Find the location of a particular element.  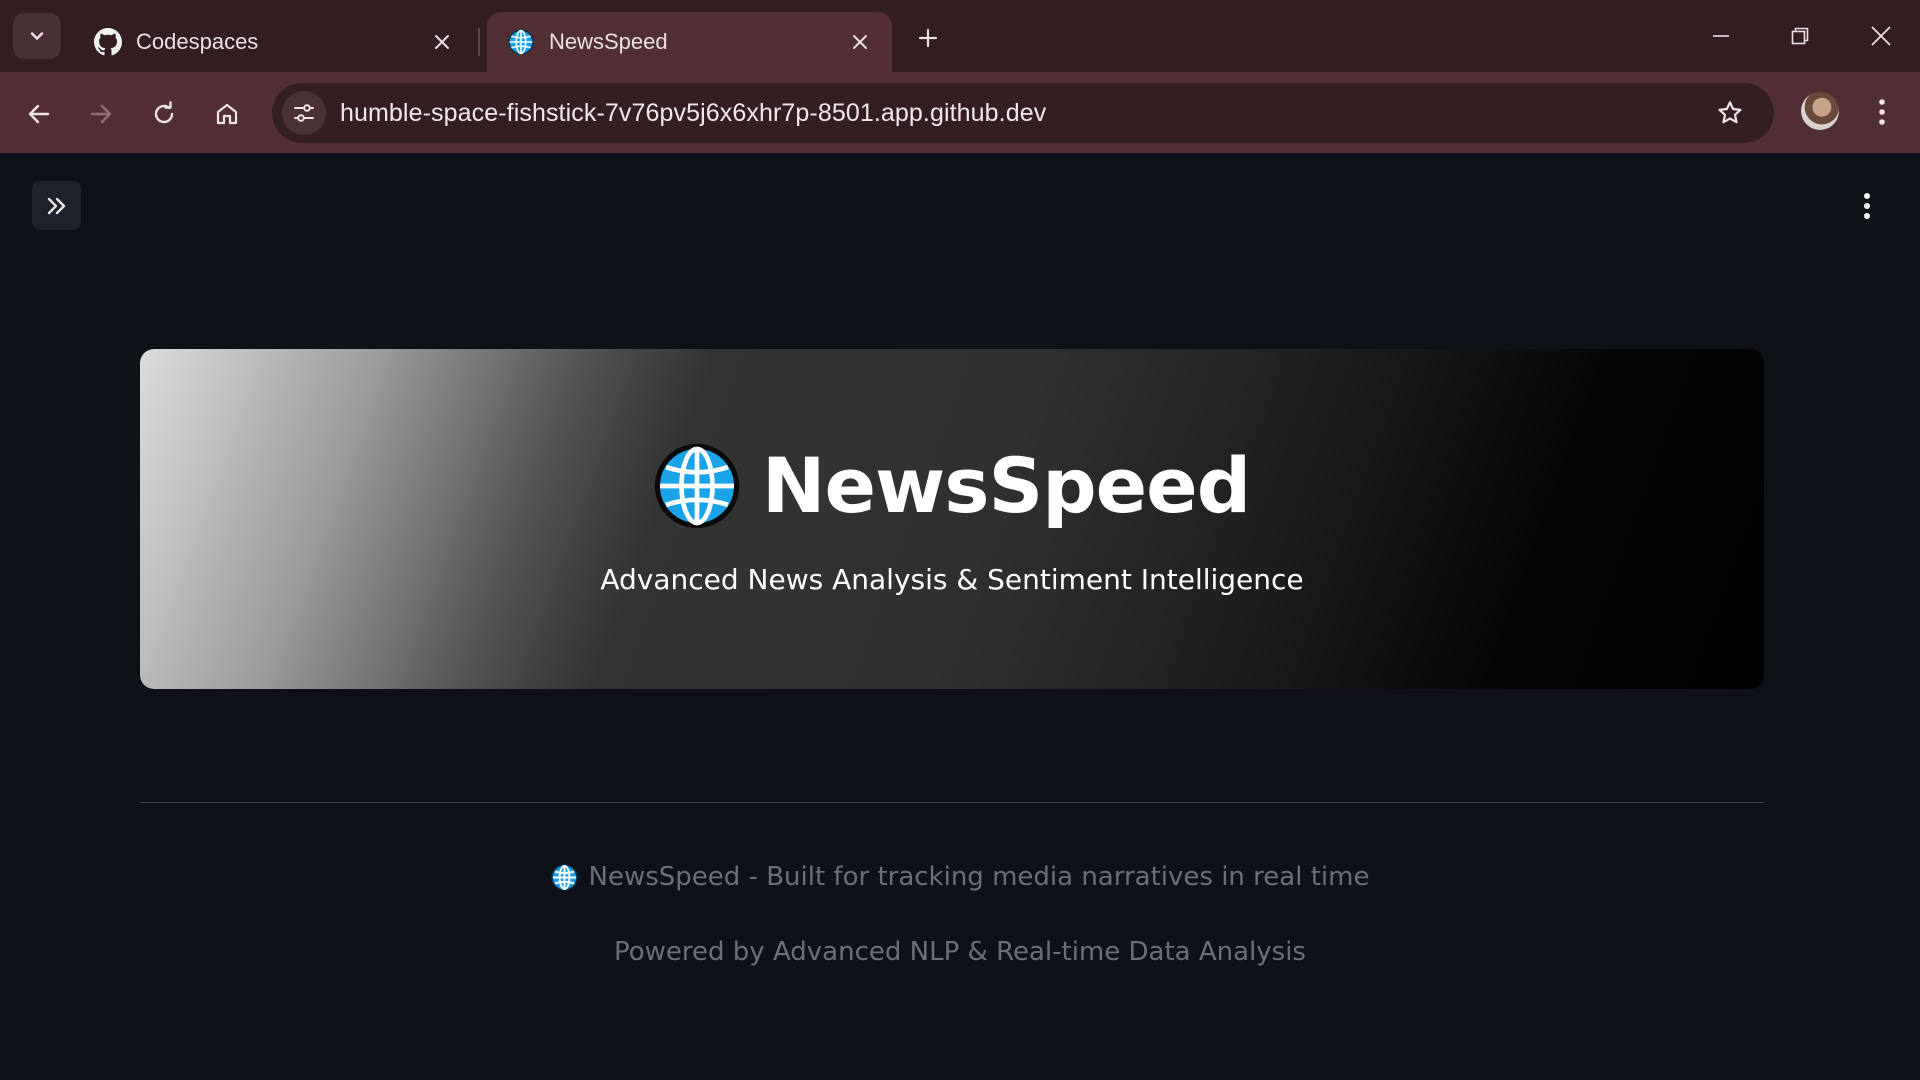

close-window-button is located at coordinates (1881, 36).